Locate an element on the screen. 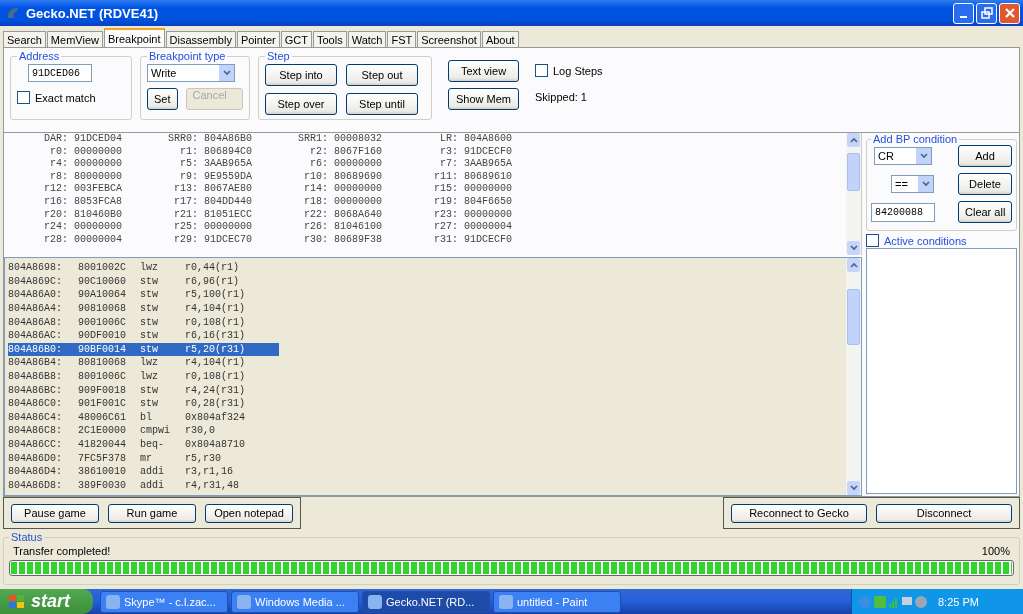 Image resolution: width=1023 pixels, height=614 pixels. register-value: r1: 806894C0 is located at coordinates (215, 152).